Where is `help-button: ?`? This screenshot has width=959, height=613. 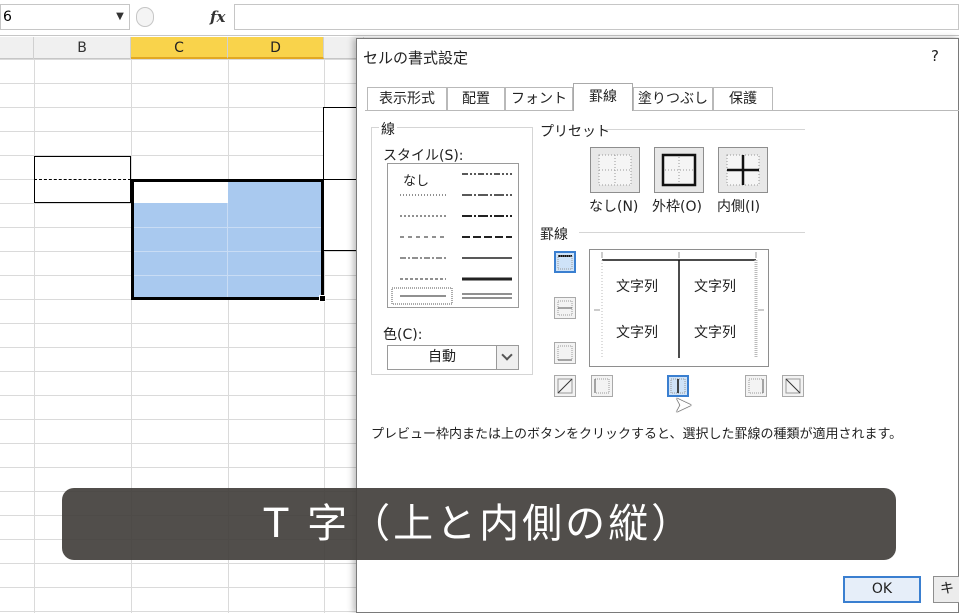
help-button: ? is located at coordinates (935, 56).